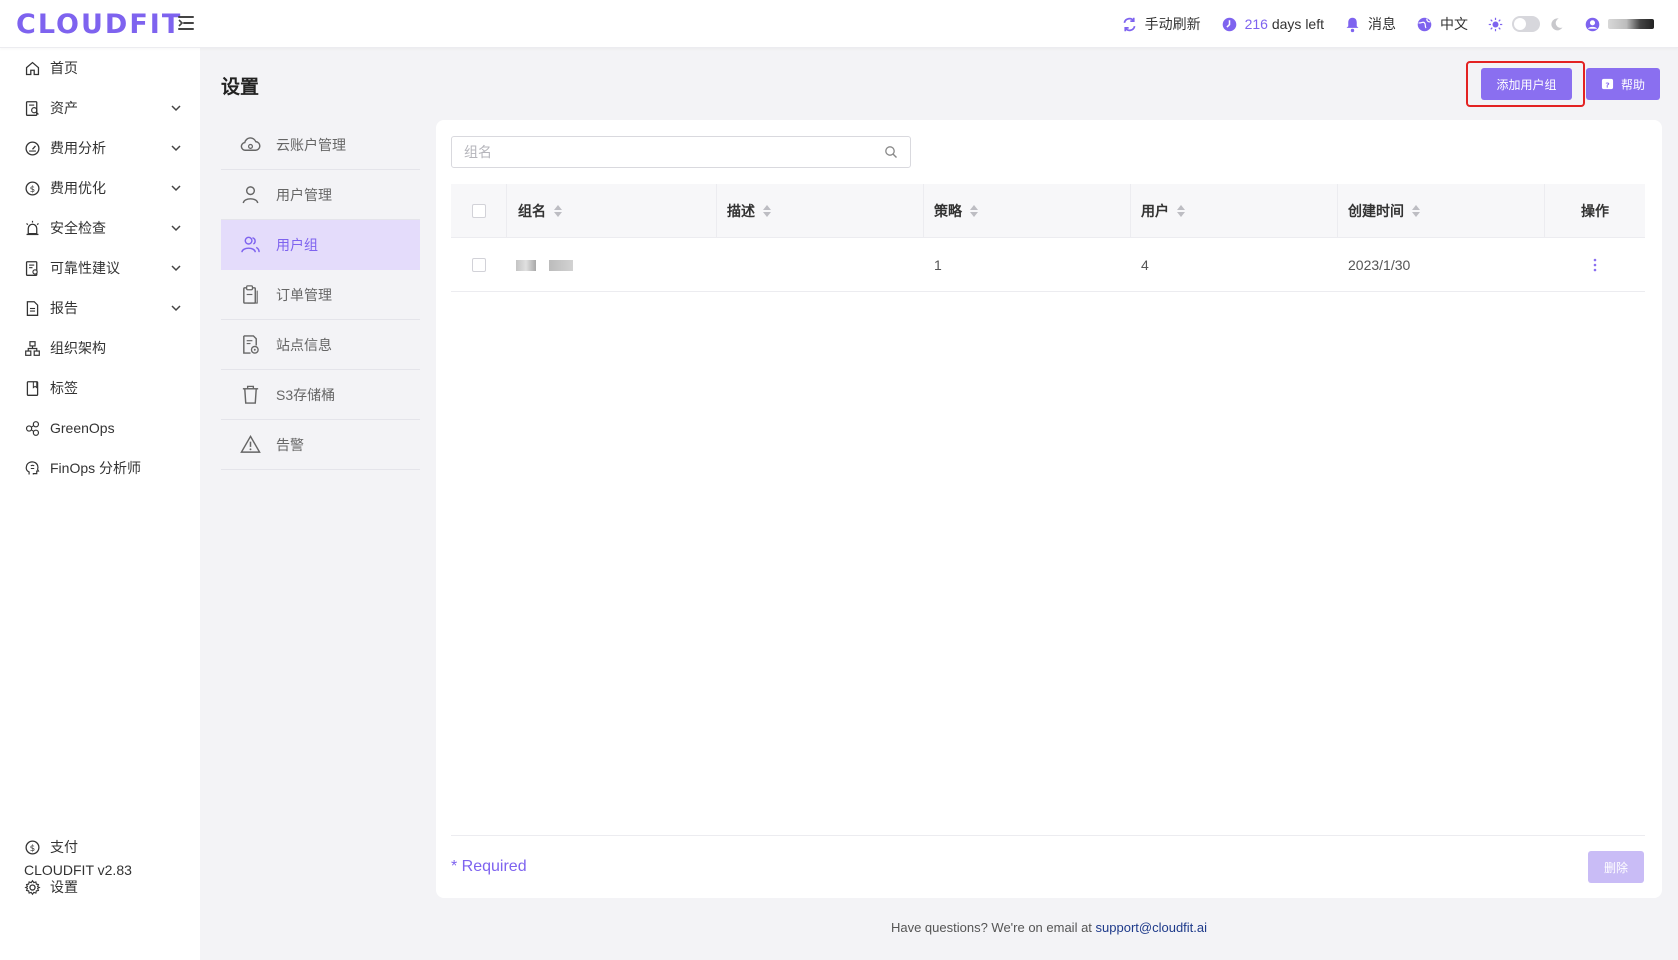 The image size is (1678, 960). I want to click on submenu-item-label: 云账户管理, so click(311, 144).